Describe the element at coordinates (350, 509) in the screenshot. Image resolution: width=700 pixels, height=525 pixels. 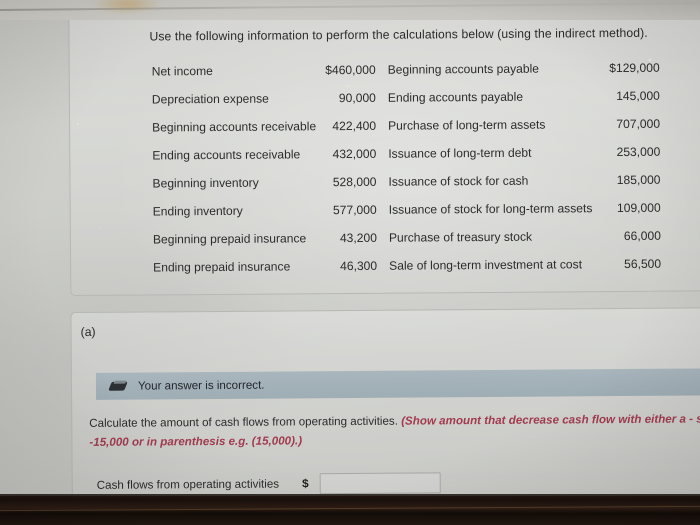
I see `laptop-base-and-desk` at that location.